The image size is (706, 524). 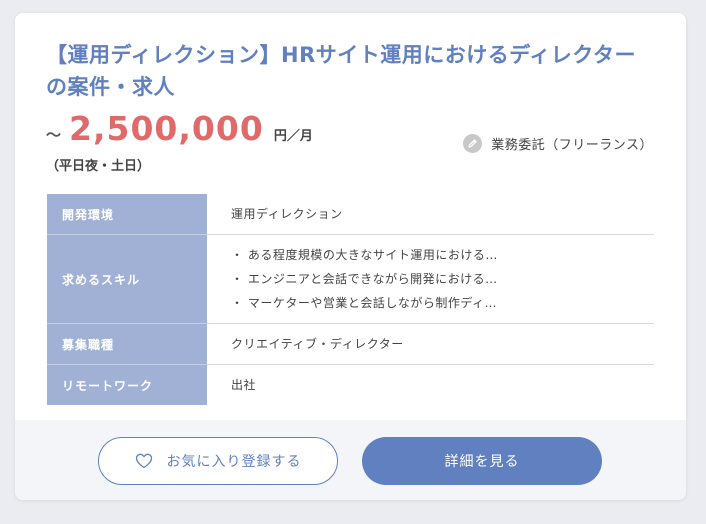 What do you see at coordinates (244, 385) in the screenshot?
I see `table-value-line: 出社` at bounding box center [244, 385].